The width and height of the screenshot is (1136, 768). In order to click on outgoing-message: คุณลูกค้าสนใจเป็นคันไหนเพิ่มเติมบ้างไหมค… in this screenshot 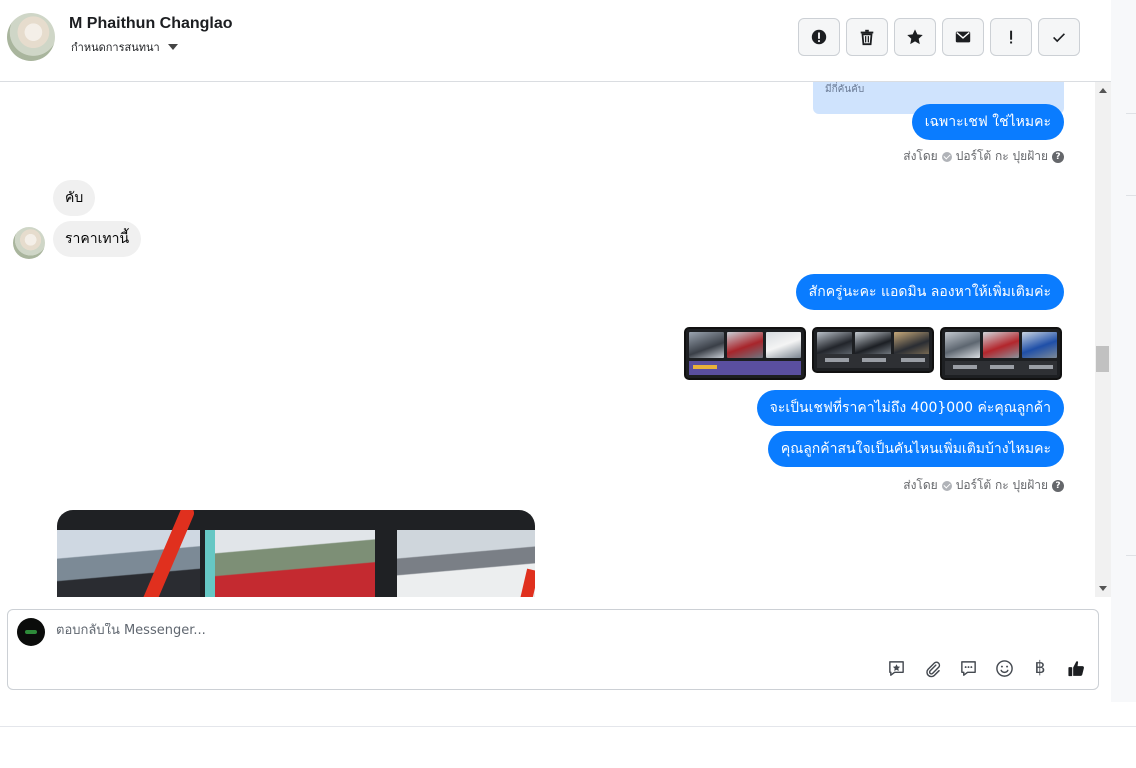, I will do `click(915, 449)`.